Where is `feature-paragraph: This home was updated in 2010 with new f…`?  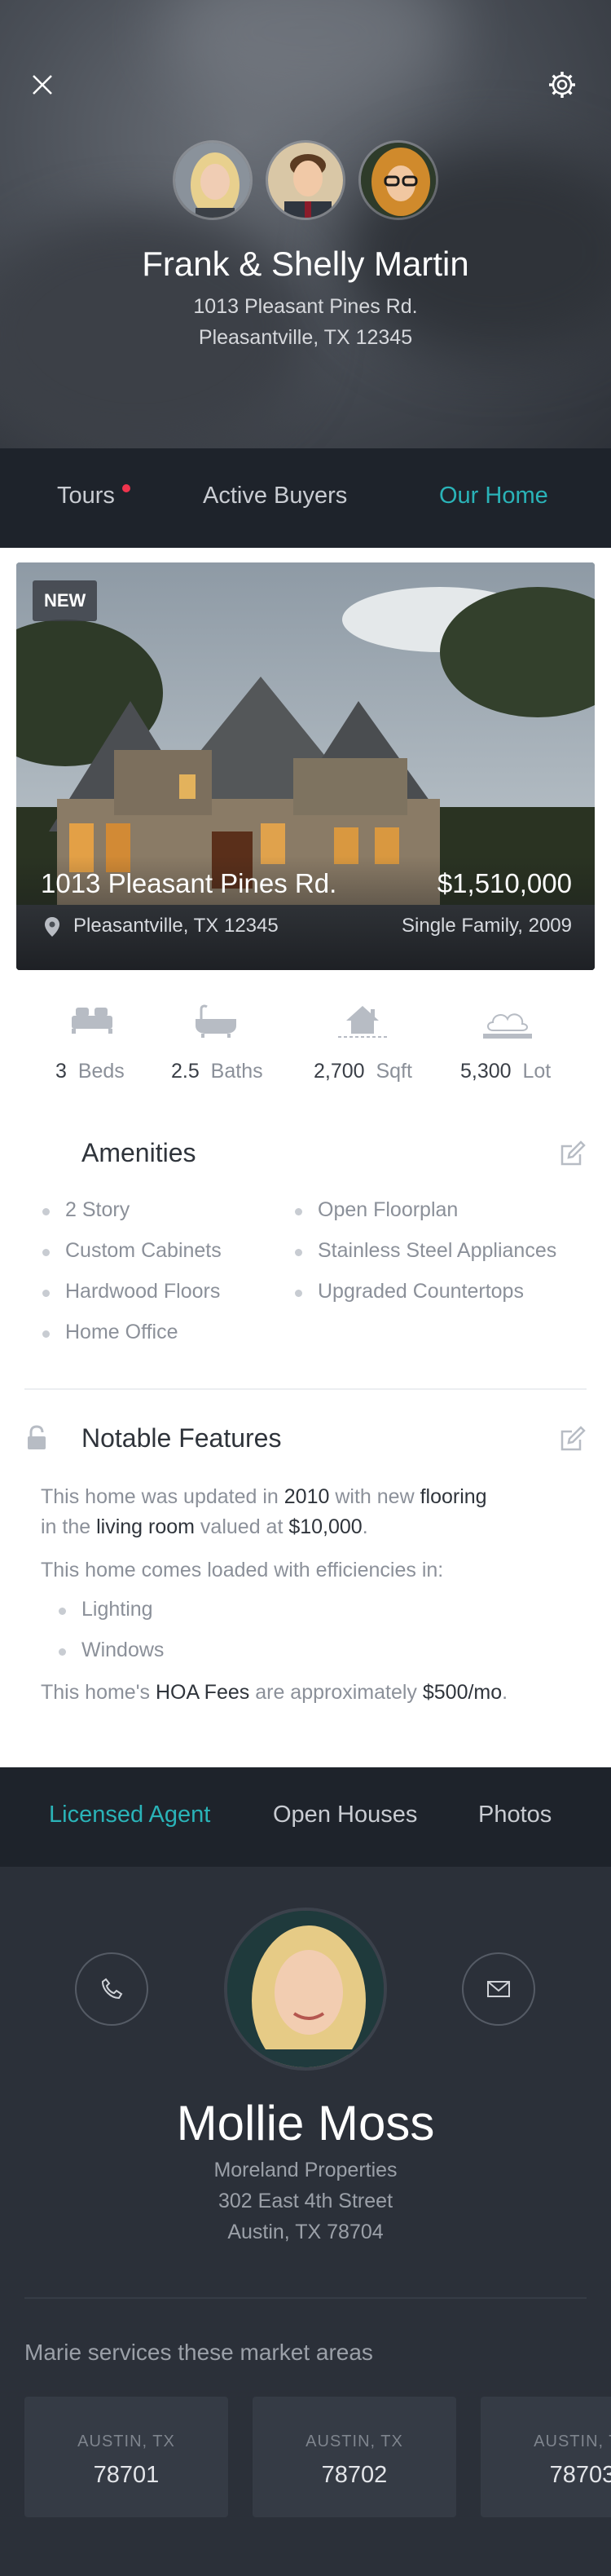 feature-paragraph: This home was updated in 2010 with new f… is located at coordinates (264, 1511).